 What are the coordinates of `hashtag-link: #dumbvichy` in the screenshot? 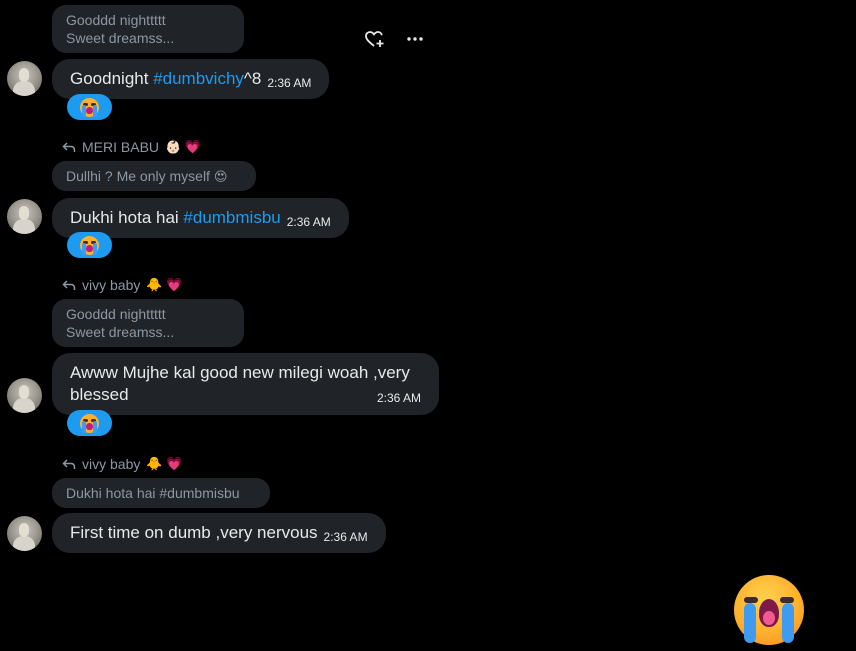 It's located at (198, 78).